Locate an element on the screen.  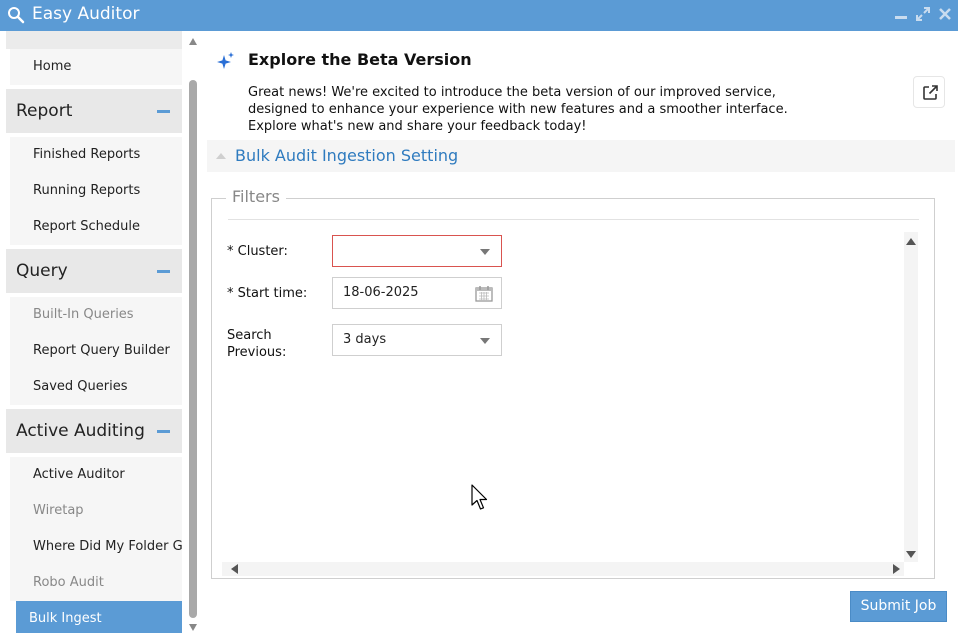
open-external-button is located at coordinates (929, 92).